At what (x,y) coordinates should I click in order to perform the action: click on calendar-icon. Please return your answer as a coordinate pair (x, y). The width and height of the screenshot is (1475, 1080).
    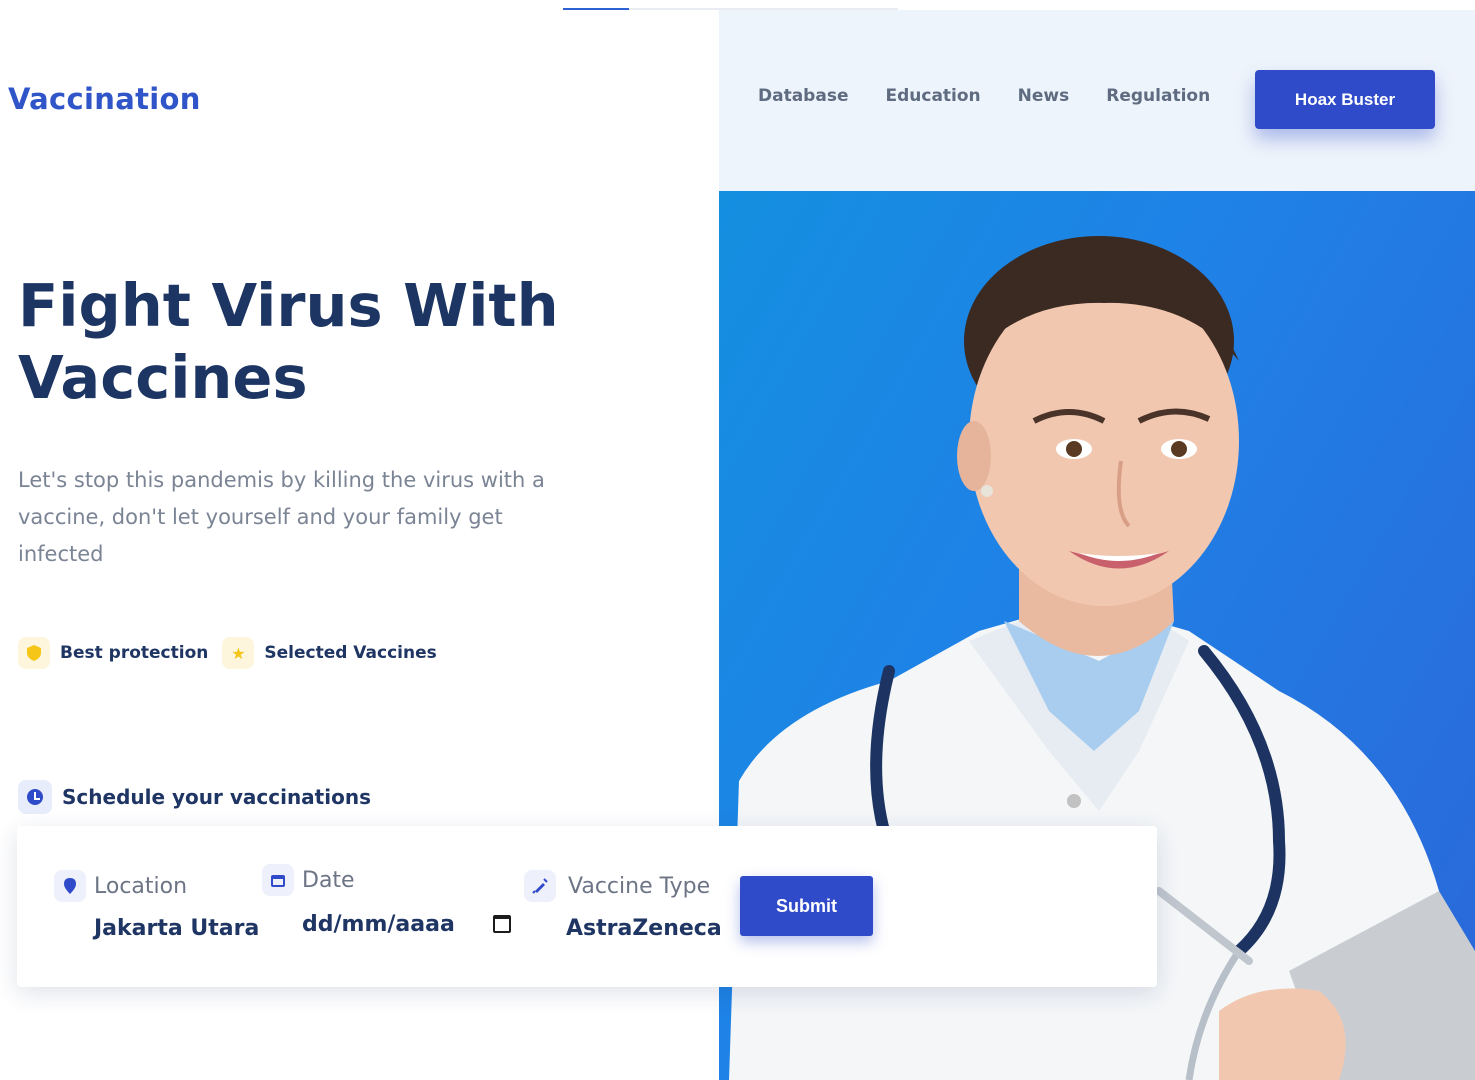
    Looking at the image, I should click on (278, 880).